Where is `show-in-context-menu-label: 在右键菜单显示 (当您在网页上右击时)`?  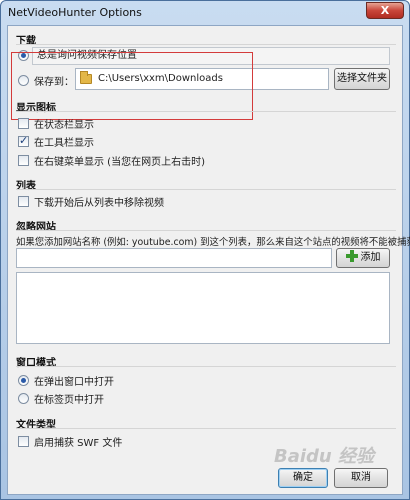 show-in-context-menu-label: 在右键菜单显示 (当您在网页上右击时) is located at coordinates (119, 162).